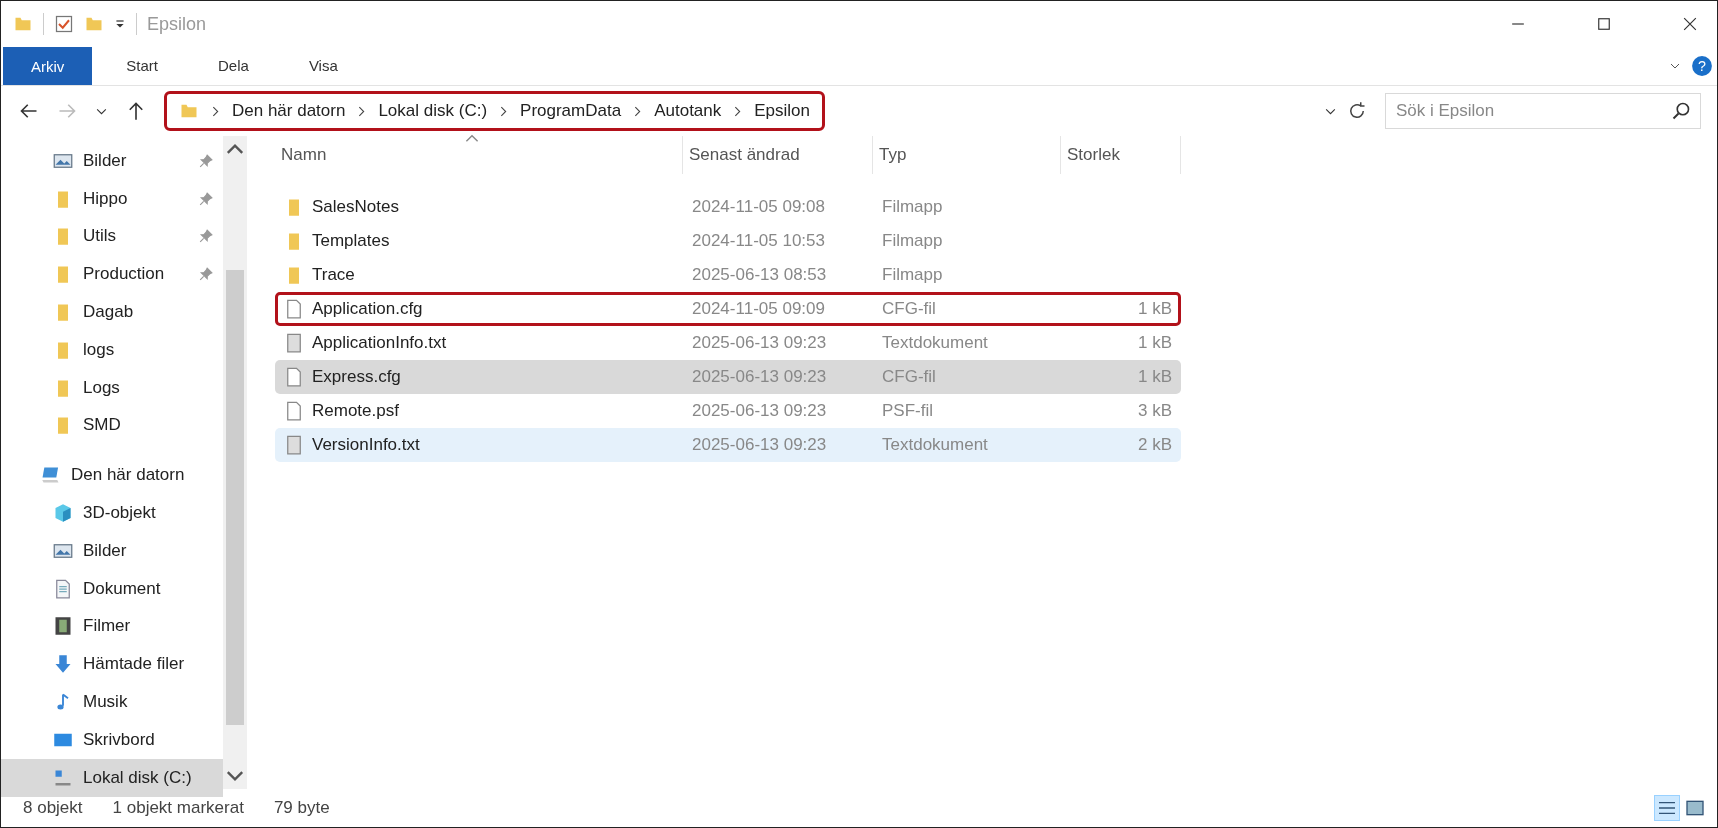 The image size is (1718, 828). What do you see at coordinates (366, 445) in the screenshot?
I see `file-name: VersionInfo.txt` at bounding box center [366, 445].